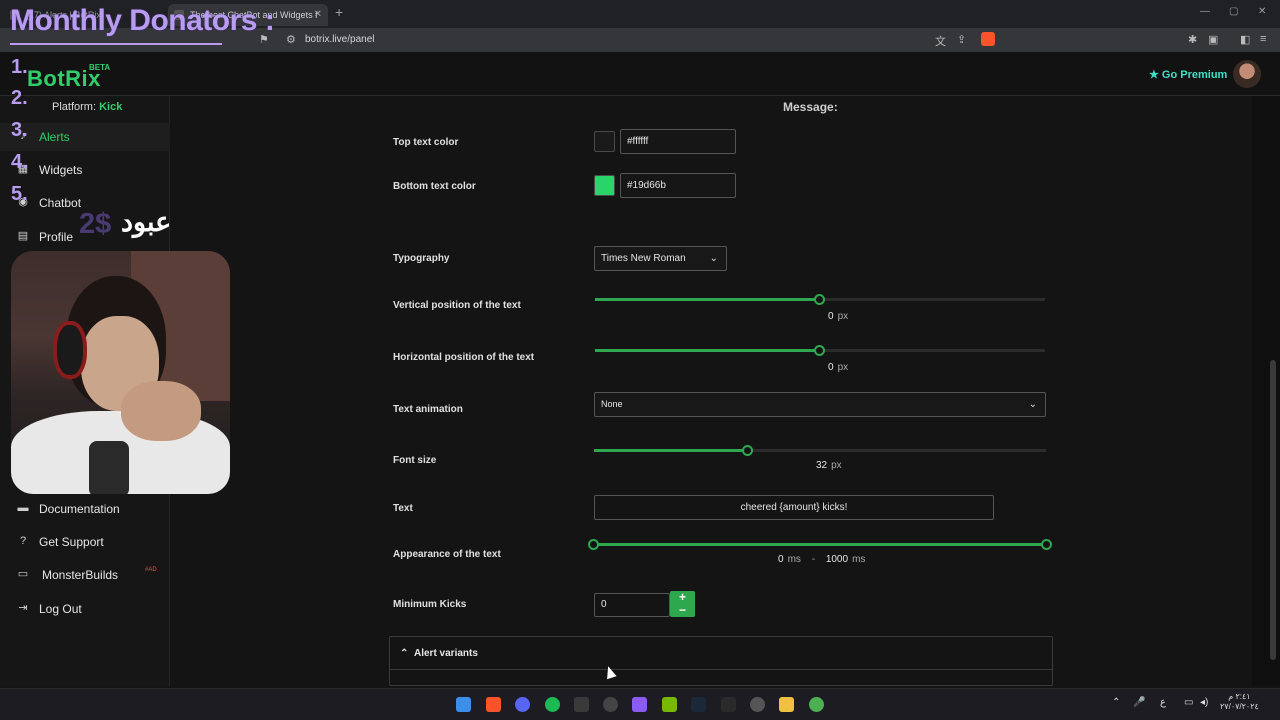  I want to click on unit-label: ms, so click(859, 559).